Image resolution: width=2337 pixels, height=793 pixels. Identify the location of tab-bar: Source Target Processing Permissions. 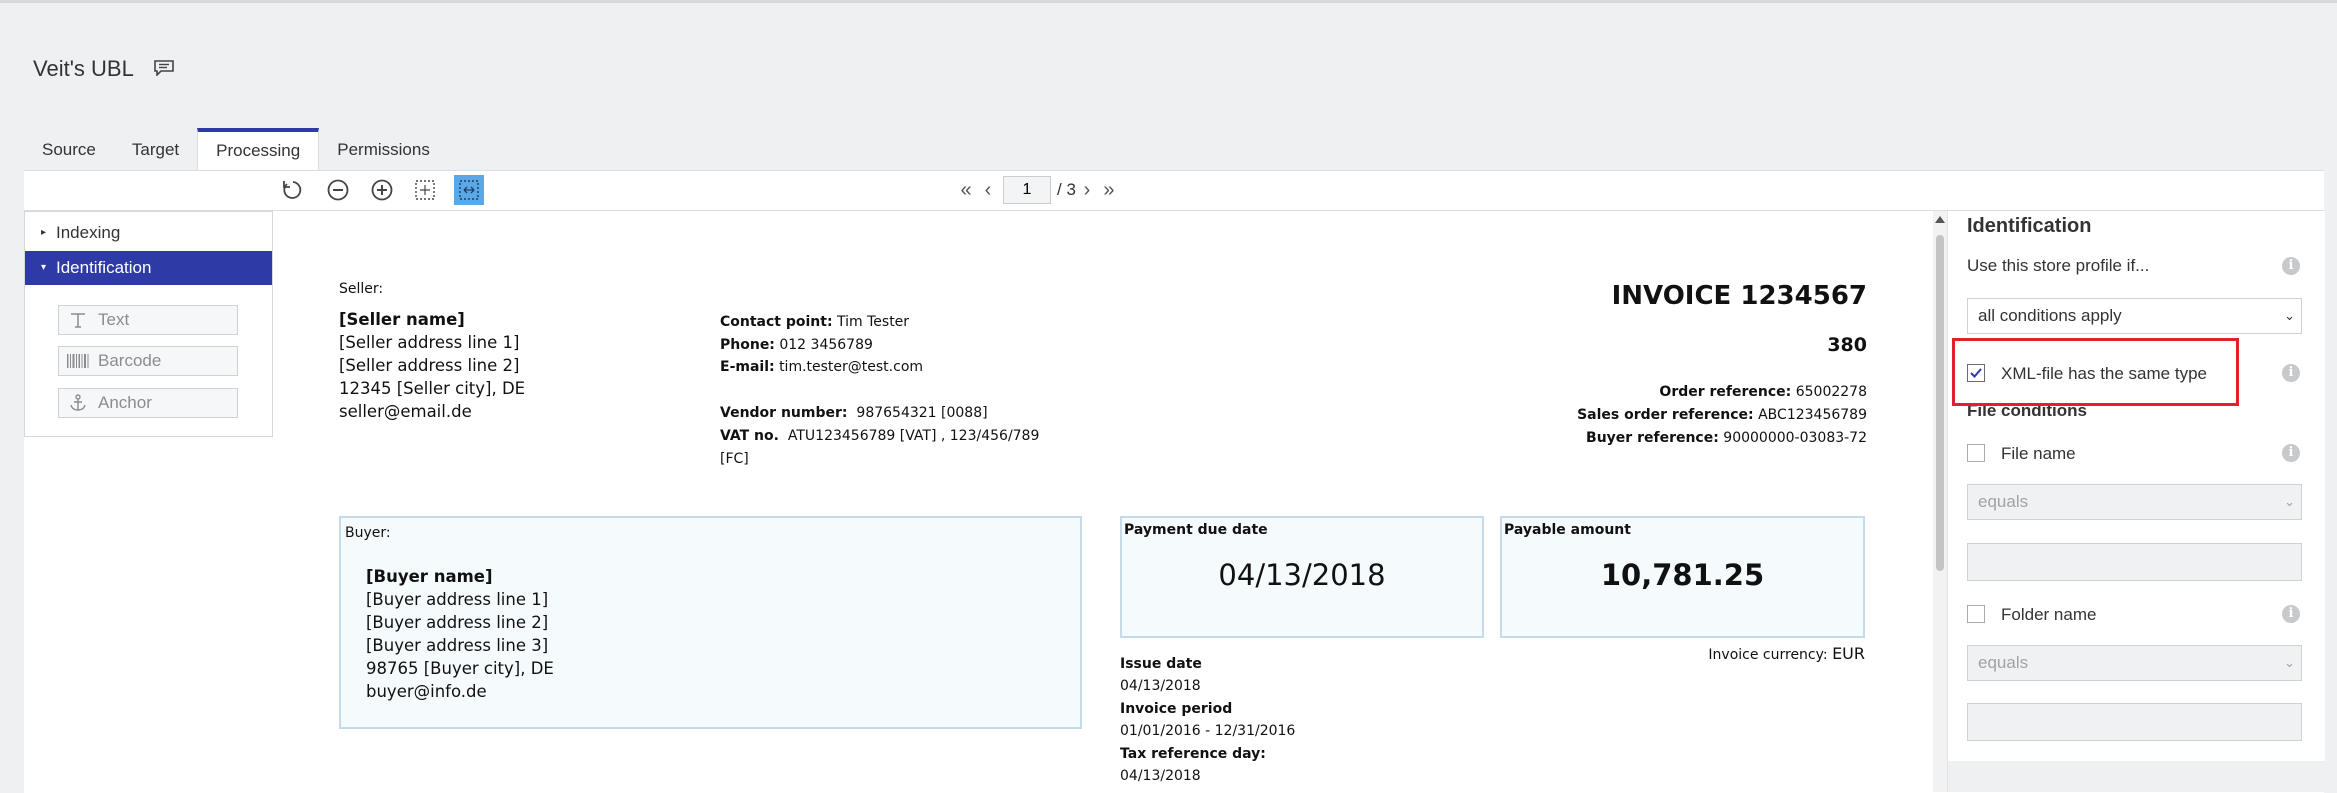
(236, 149).